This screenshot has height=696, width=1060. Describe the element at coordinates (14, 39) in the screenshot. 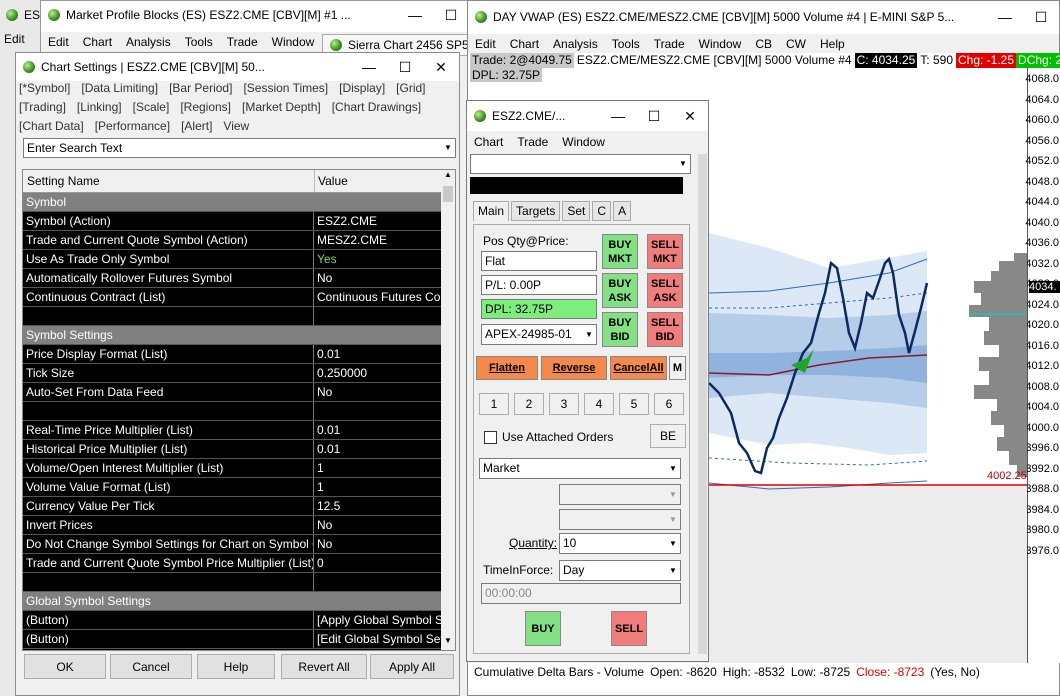

I see `background-edit-menu: Edit` at that location.